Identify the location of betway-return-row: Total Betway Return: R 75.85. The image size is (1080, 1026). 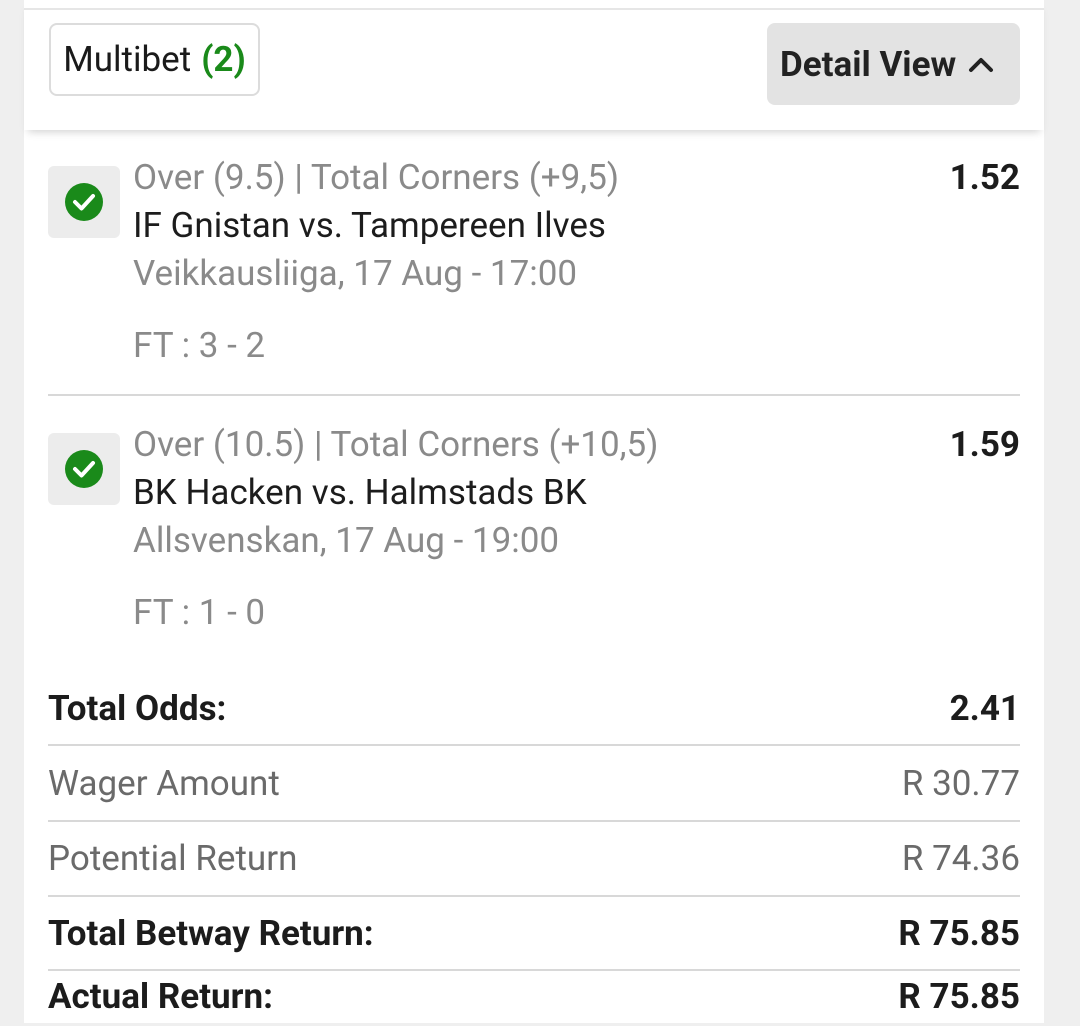
(534, 933).